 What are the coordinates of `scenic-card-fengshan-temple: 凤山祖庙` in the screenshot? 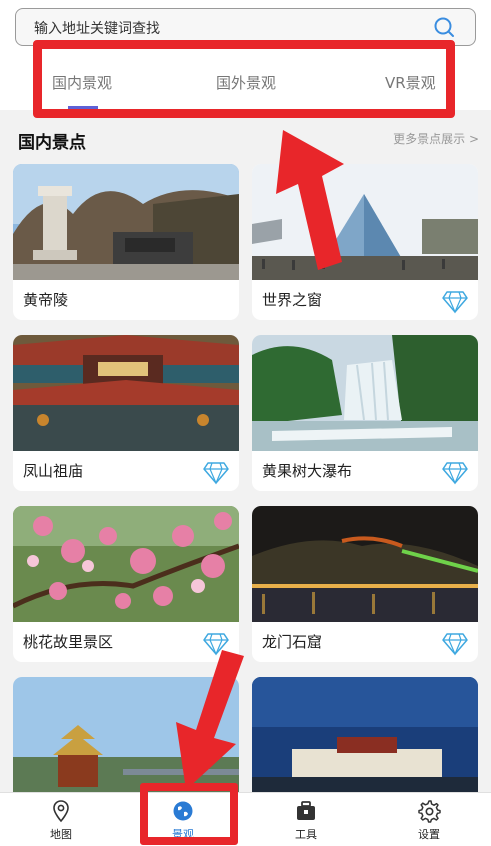 It's located at (126, 413).